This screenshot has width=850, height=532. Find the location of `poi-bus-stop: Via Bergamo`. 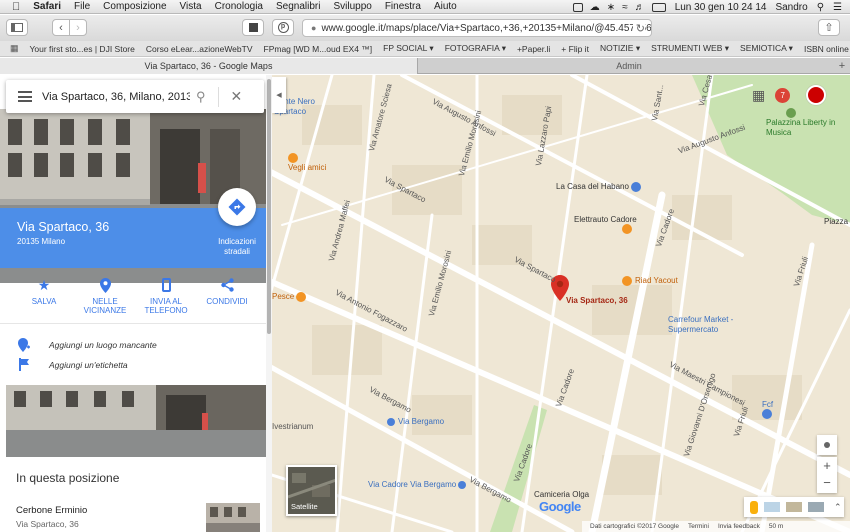

poi-bus-stop: Via Bergamo is located at coordinates (415, 421).